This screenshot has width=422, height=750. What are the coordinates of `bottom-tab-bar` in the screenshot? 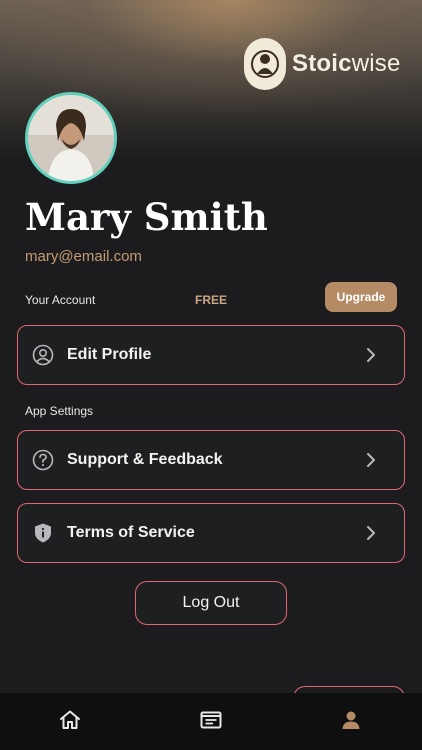 It's located at (211, 721).